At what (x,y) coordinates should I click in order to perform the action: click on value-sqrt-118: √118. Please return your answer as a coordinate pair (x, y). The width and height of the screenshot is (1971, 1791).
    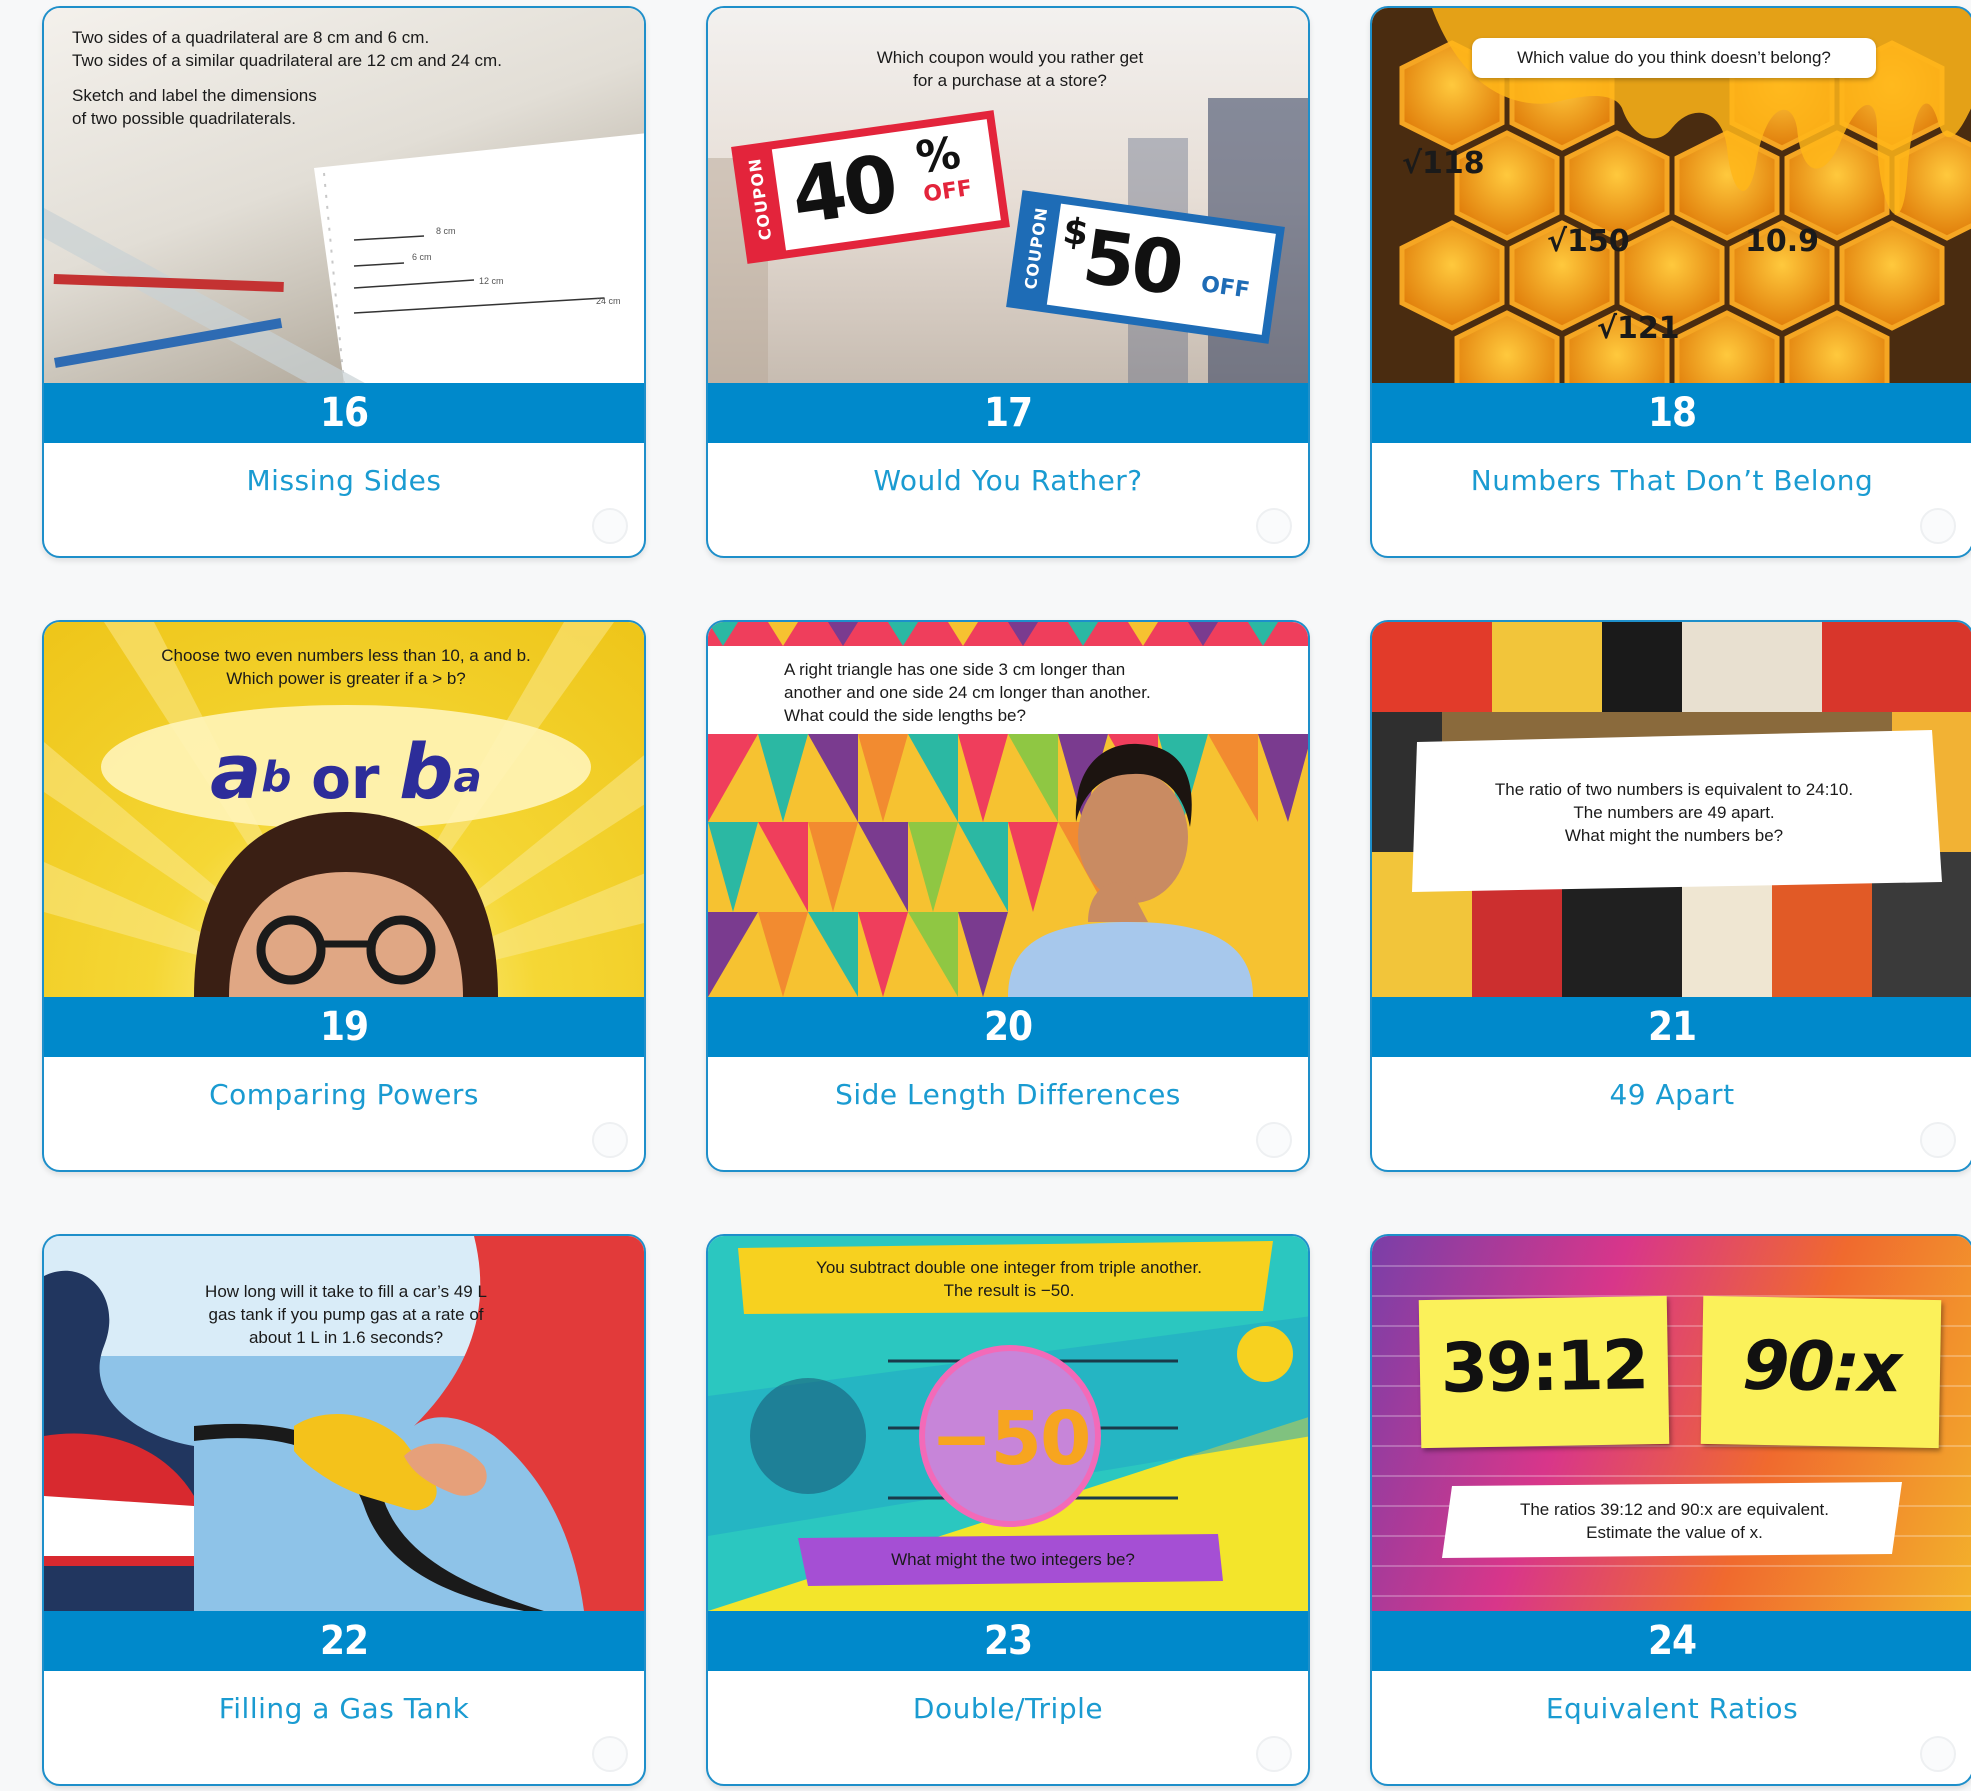
    Looking at the image, I should click on (1443, 163).